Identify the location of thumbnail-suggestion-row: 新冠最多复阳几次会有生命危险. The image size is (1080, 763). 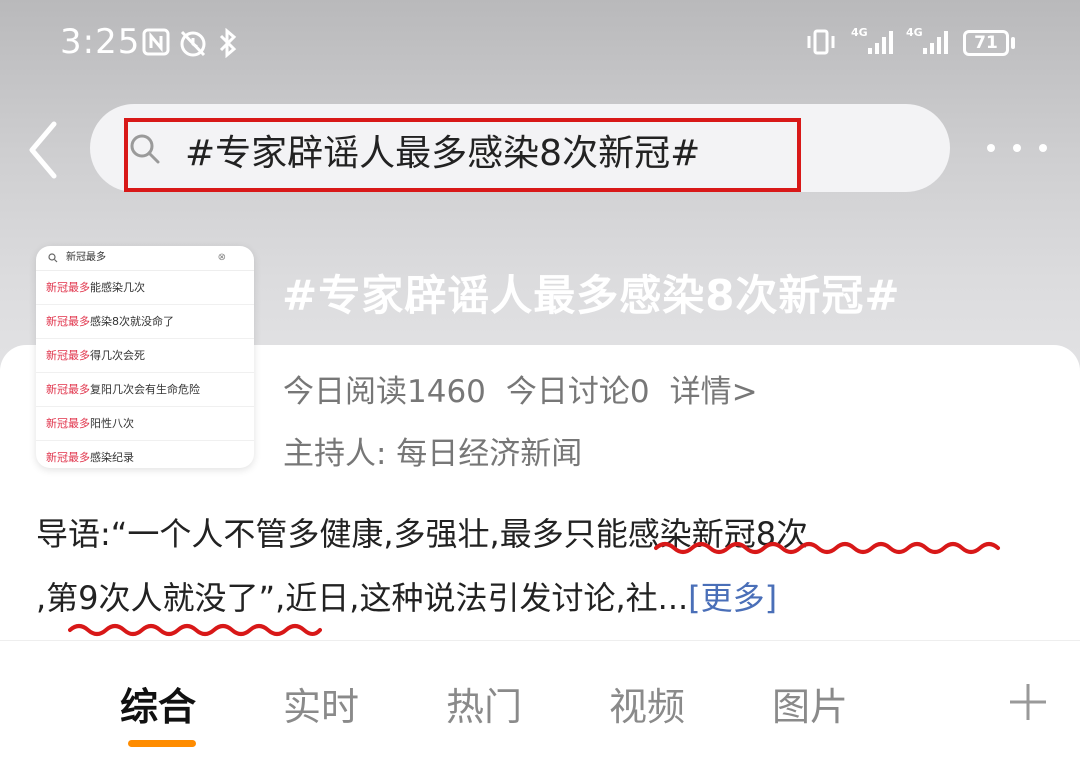
(145, 390).